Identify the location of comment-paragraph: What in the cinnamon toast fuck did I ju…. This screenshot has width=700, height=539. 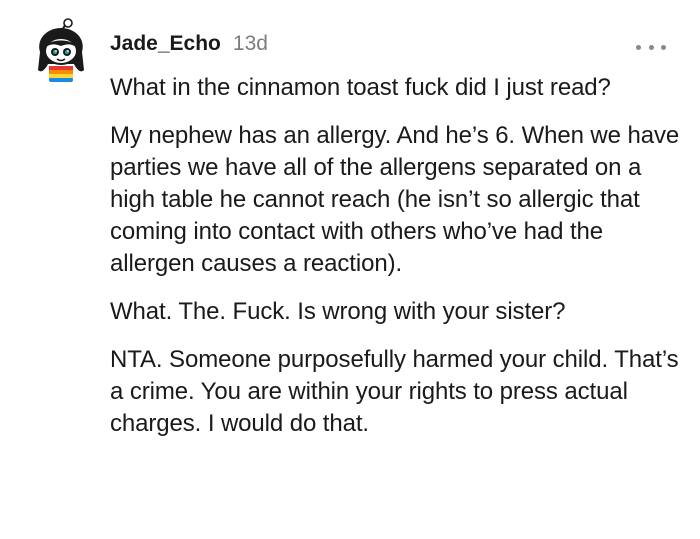
(360, 87).